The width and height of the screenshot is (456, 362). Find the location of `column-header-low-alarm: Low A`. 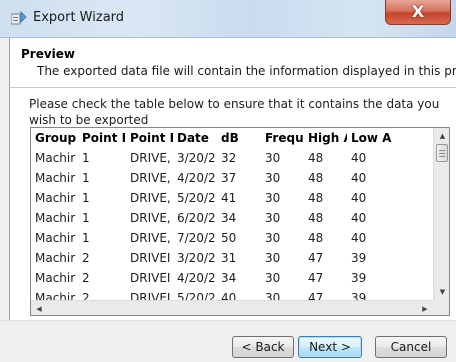

column-header-low-alarm: Low A is located at coordinates (390, 138).